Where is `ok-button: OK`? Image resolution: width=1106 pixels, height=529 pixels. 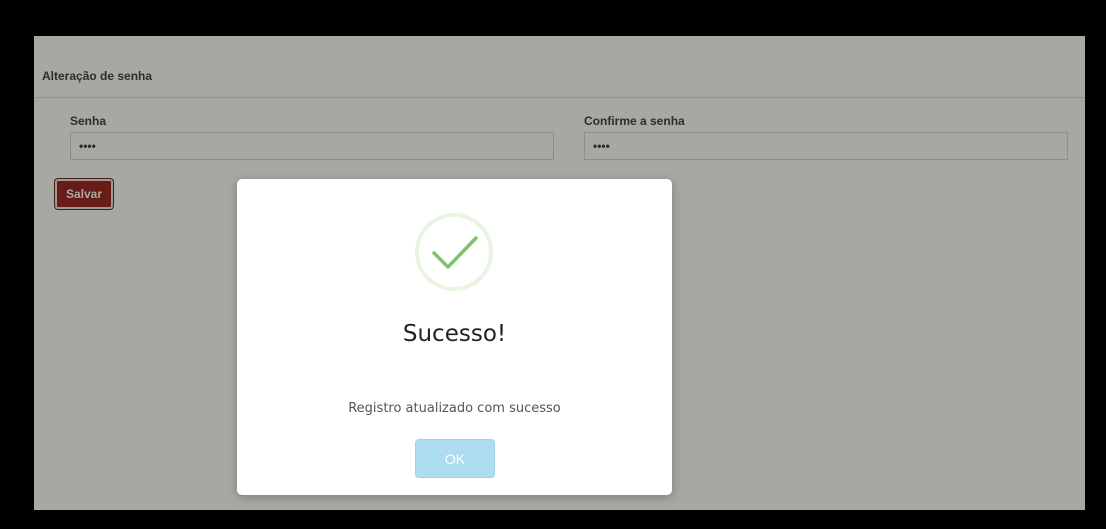
ok-button: OK is located at coordinates (455, 458).